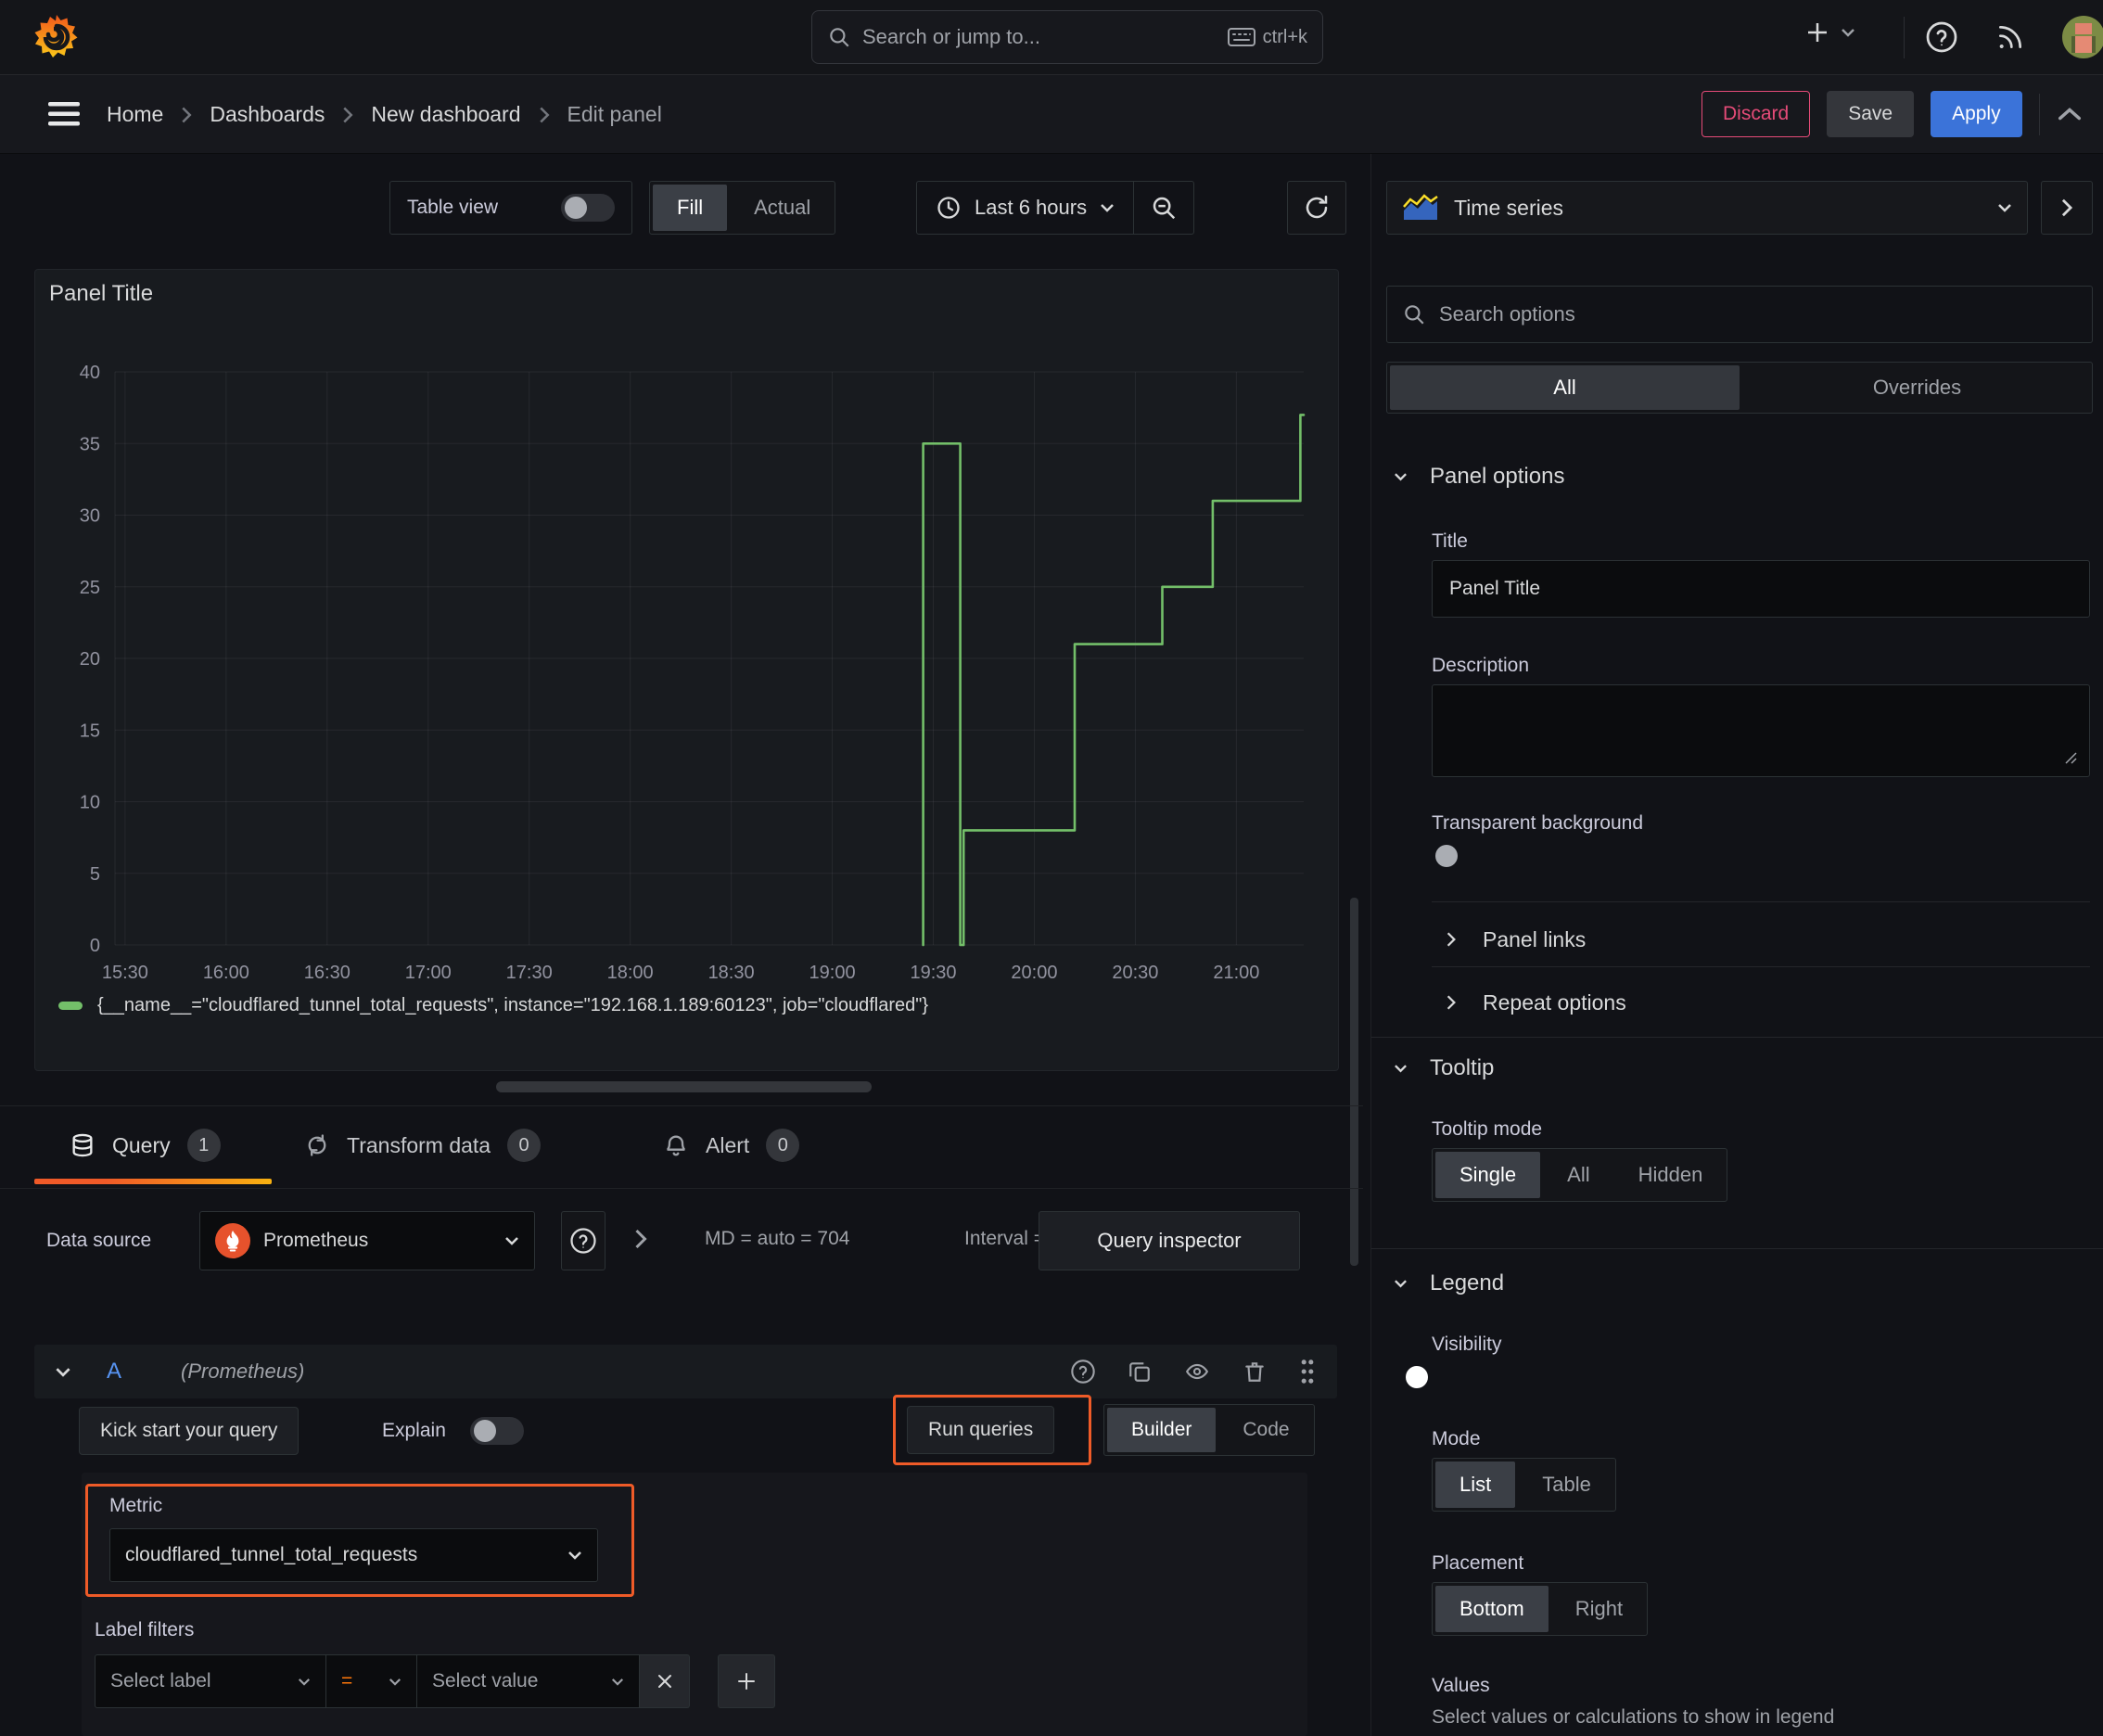 The image size is (2103, 1736). I want to click on breadcrumb-new-dashboard: New dashboard, so click(445, 114).